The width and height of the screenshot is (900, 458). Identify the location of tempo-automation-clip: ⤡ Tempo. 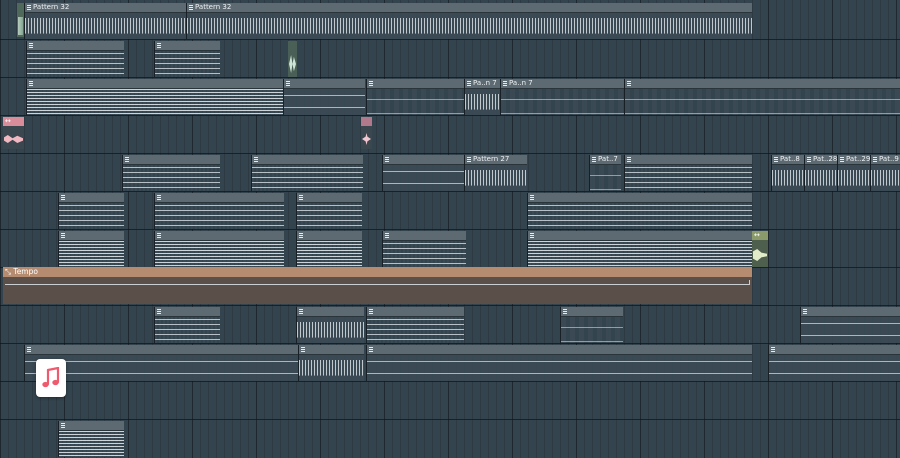
(377, 285).